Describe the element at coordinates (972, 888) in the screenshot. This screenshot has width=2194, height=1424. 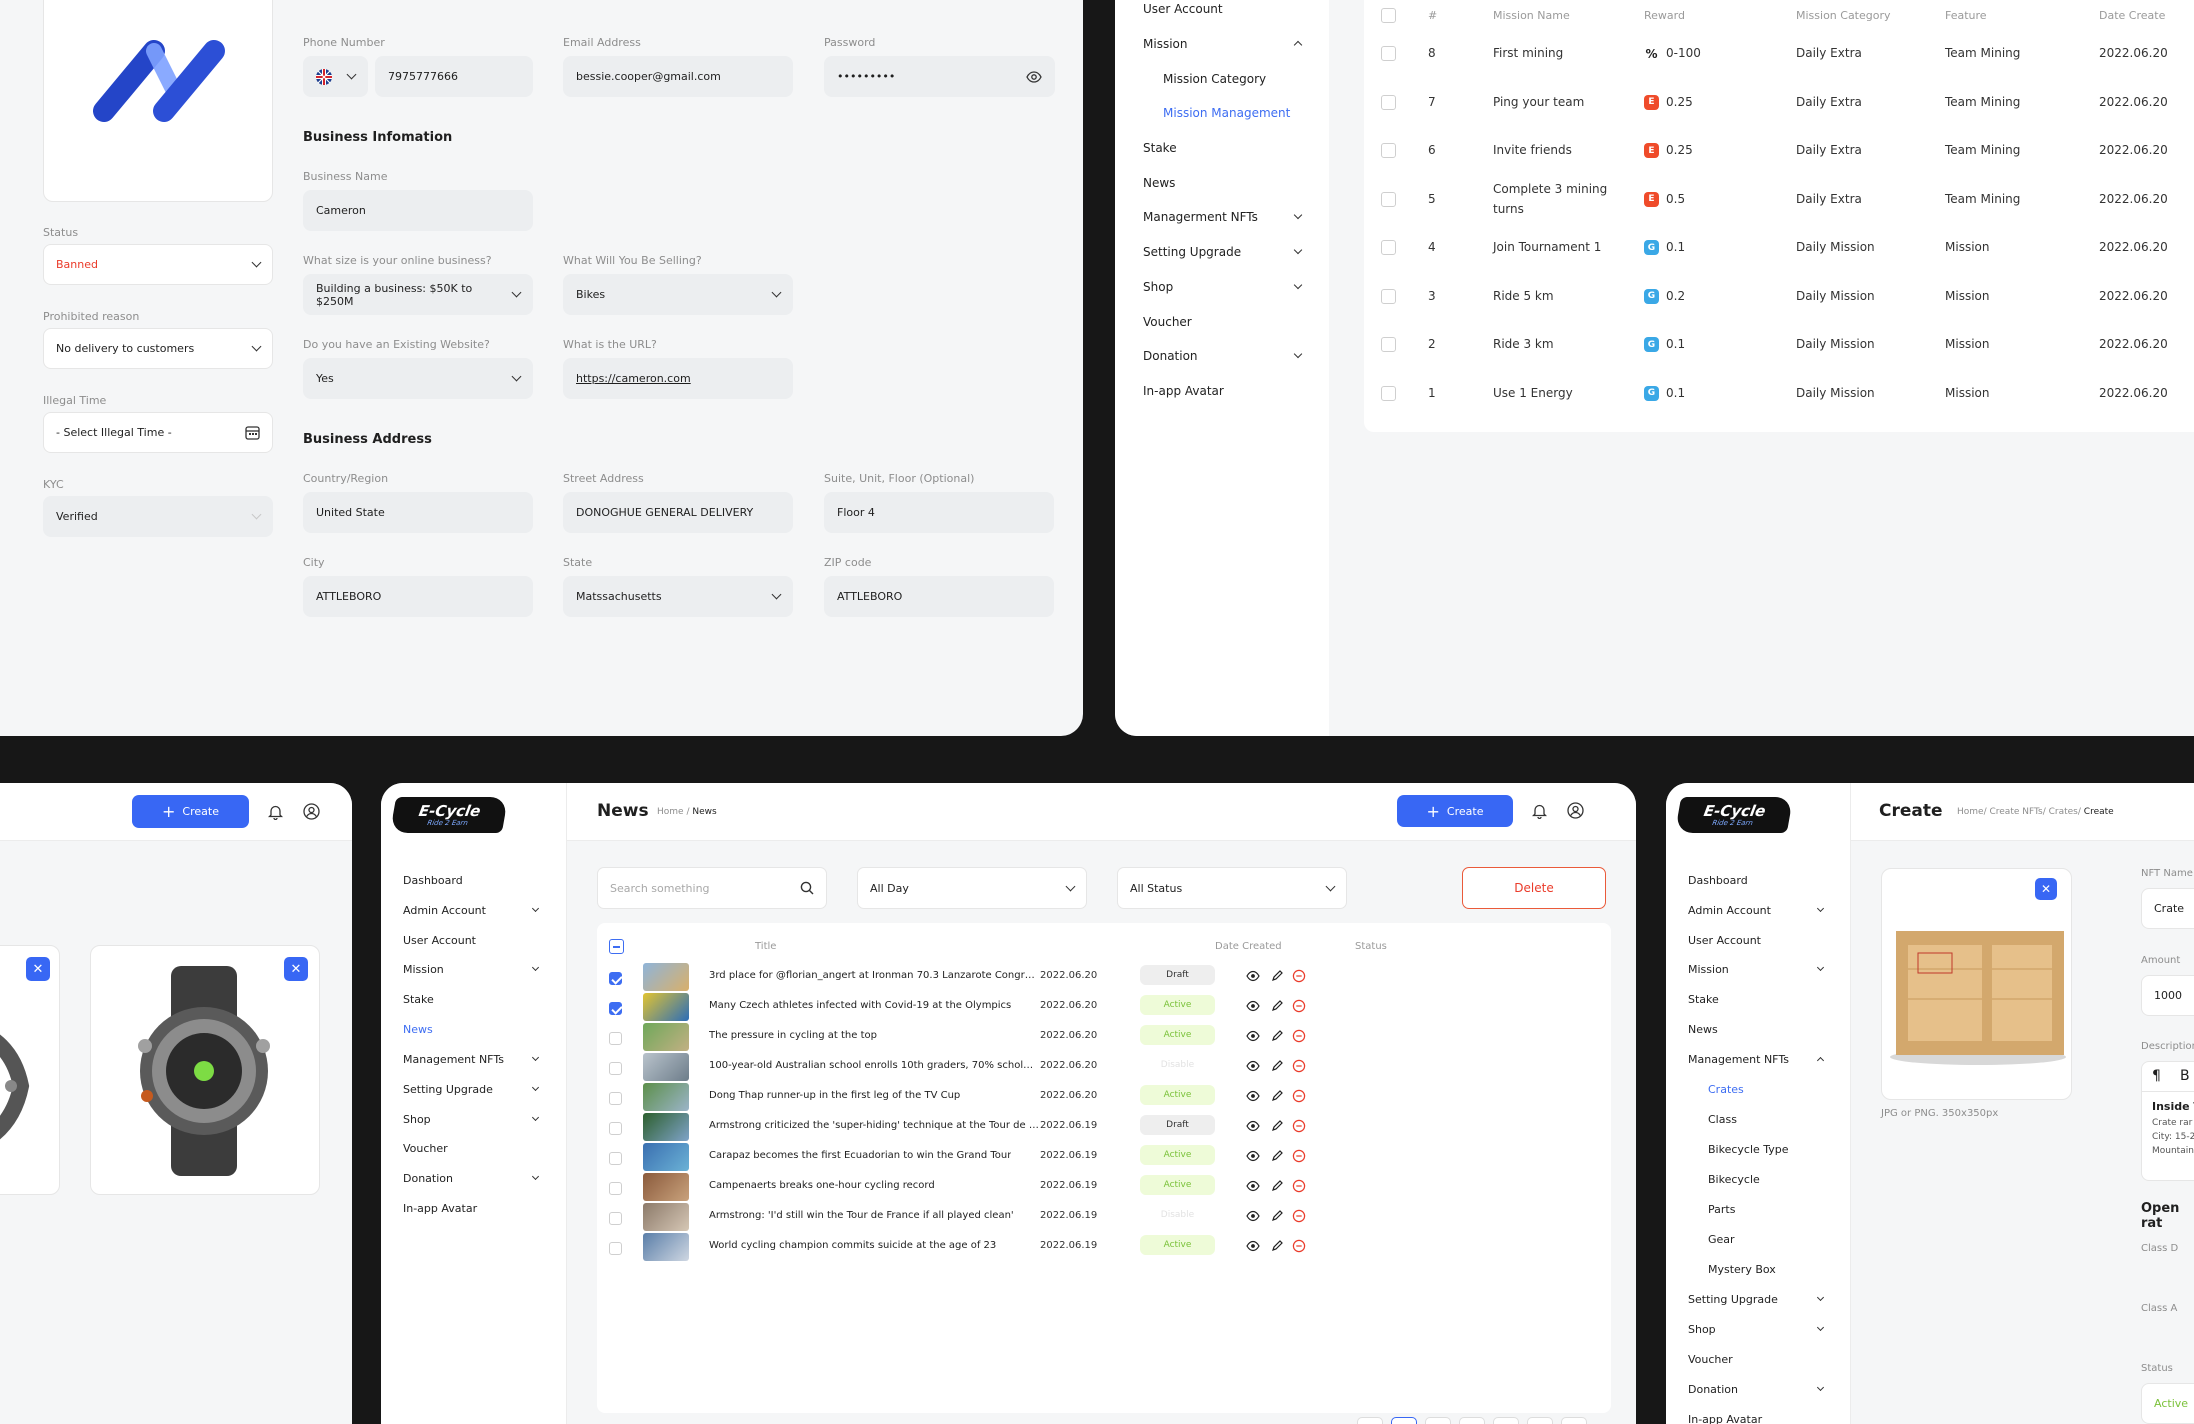
I see `day-filter-select: All Day` at that location.